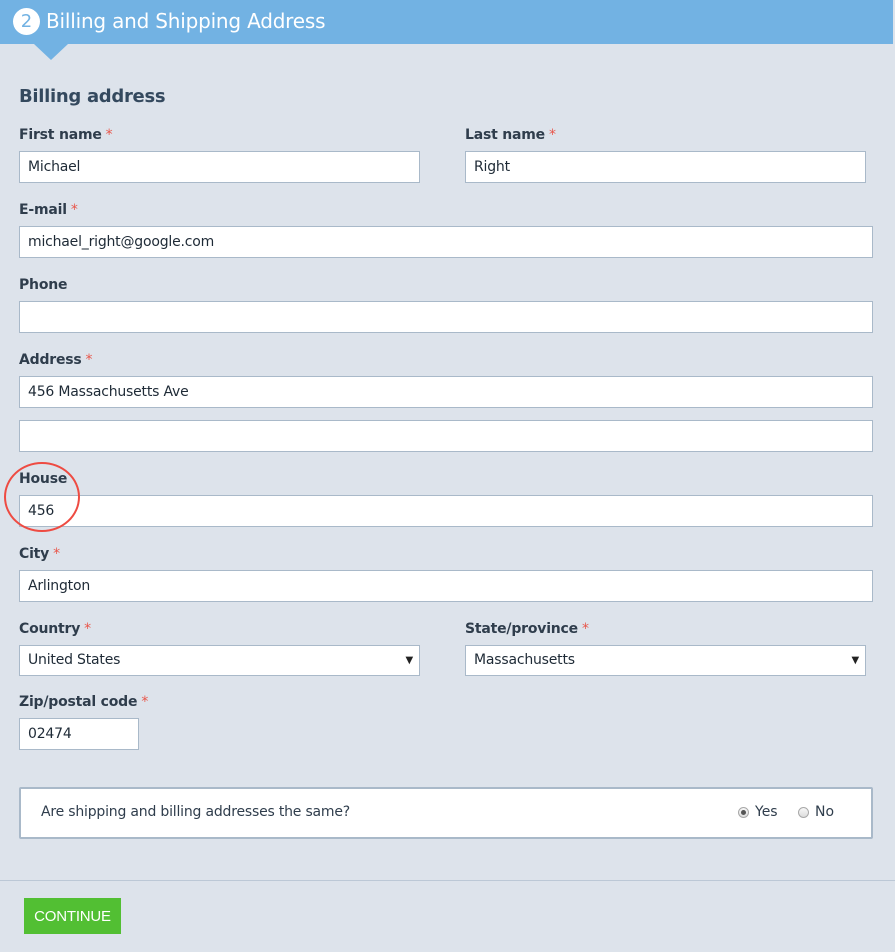 Image resolution: width=895 pixels, height=952 pixels. Describe the element at coordinates (665, 660) in the screenshot. I see `state-select: Massachusetts ▼` at that location.